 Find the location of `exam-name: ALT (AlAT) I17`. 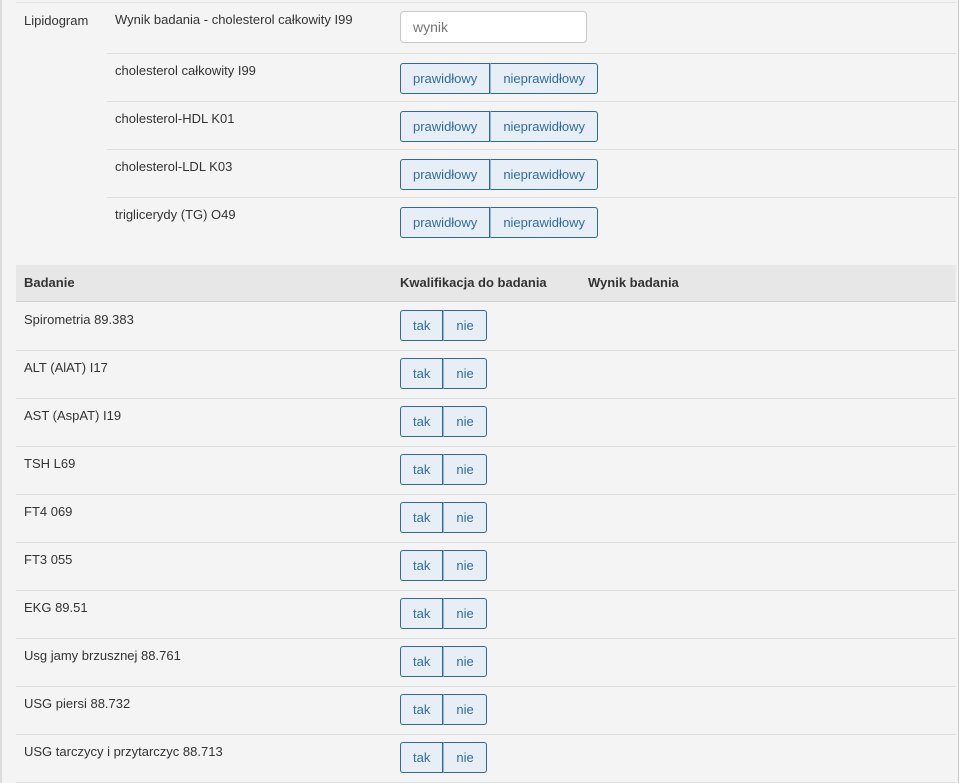

exam-name: ALT (AlAT) I17 is located at coordinates (66, 367).